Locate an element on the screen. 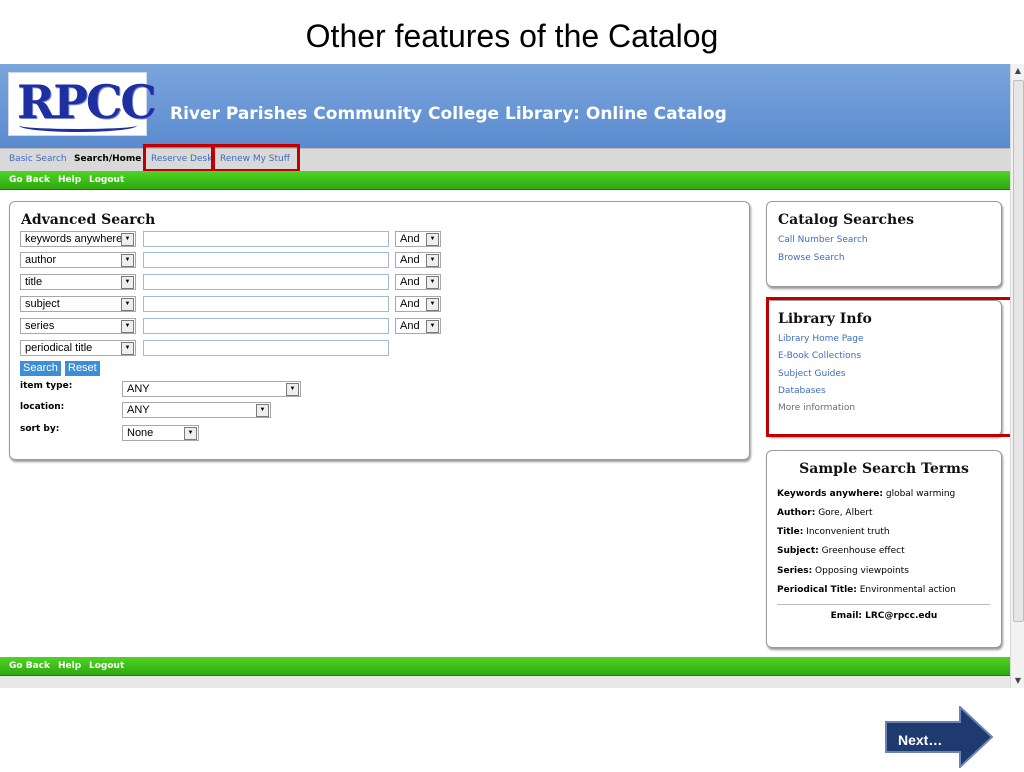 The width and height of the screenshot is (1024, 772). field-select-5-value: series is located at coordinates (40, 326).